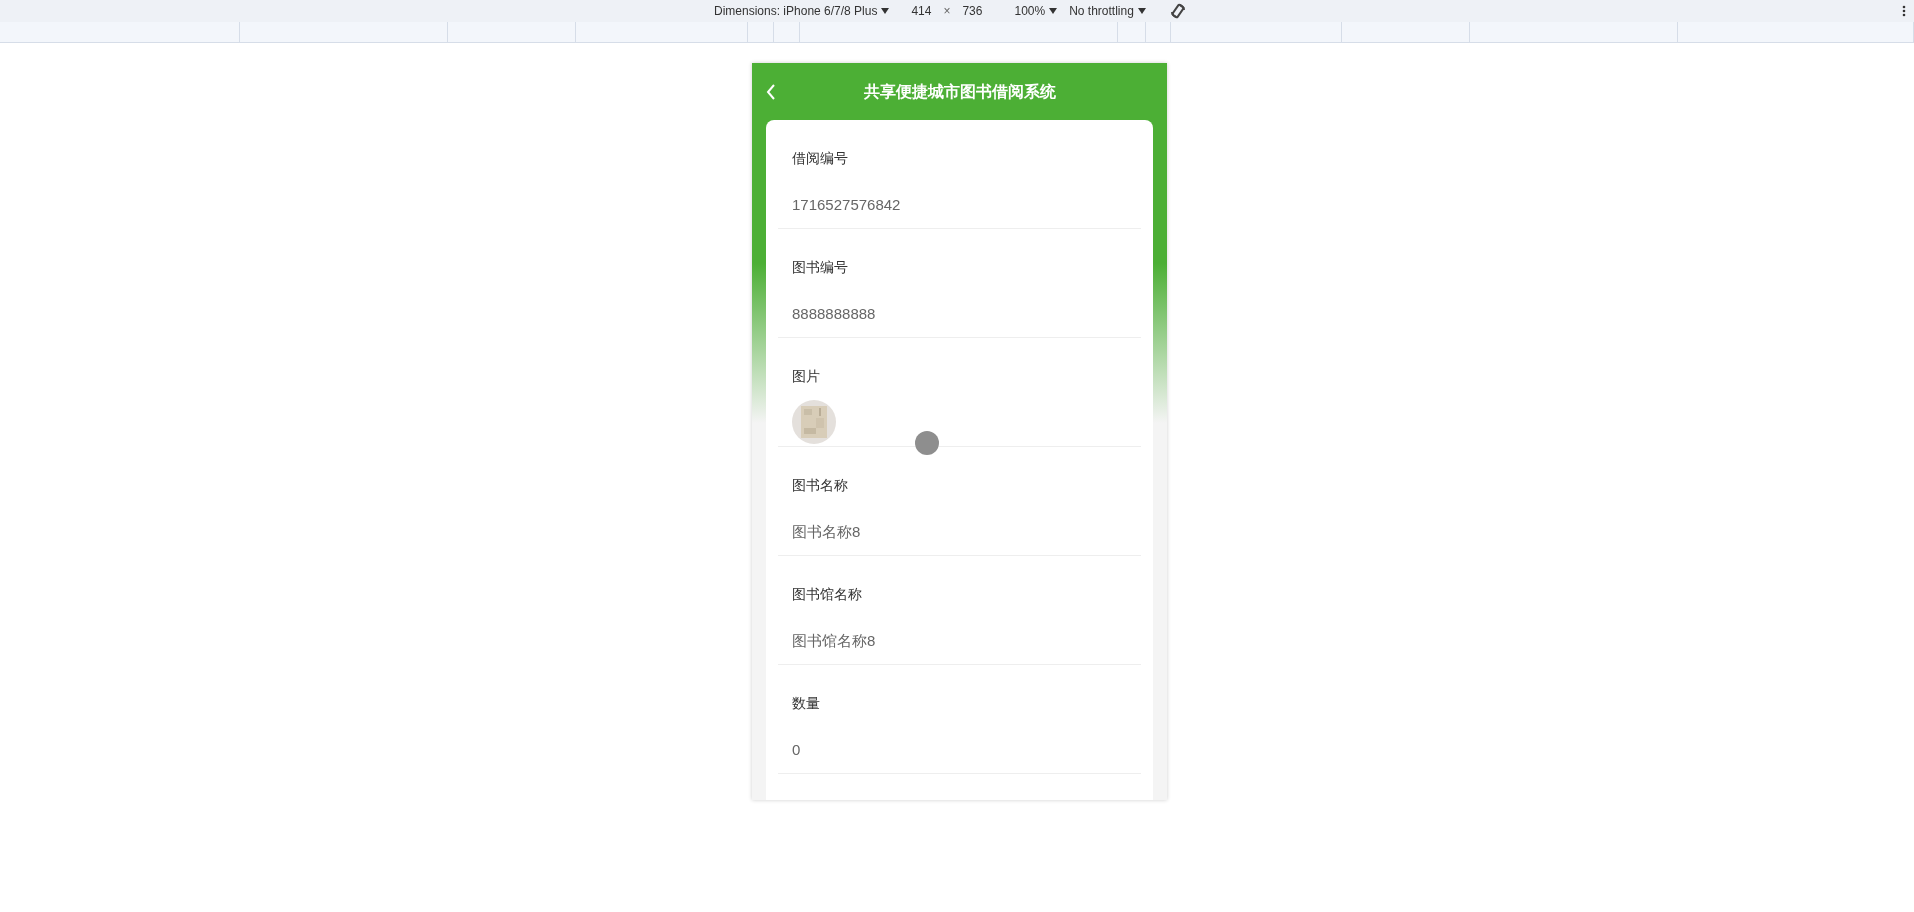 The width and height of the screenshot is (1914, 912). I want to click on field-label: 图书编号, so click(820, 267).